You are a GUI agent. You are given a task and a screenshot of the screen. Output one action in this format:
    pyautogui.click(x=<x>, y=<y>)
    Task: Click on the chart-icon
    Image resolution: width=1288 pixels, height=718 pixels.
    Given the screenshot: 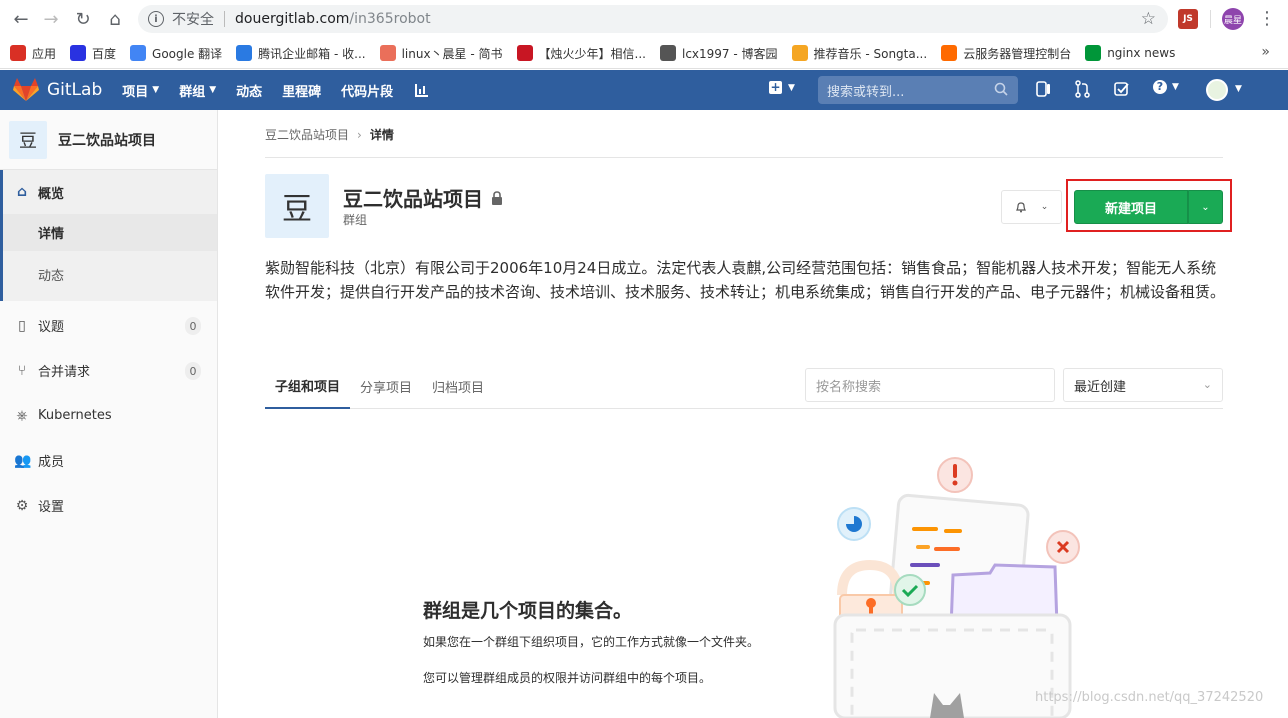 What is the action you would take?
    pyautogui.click(x=422, y=90)
    